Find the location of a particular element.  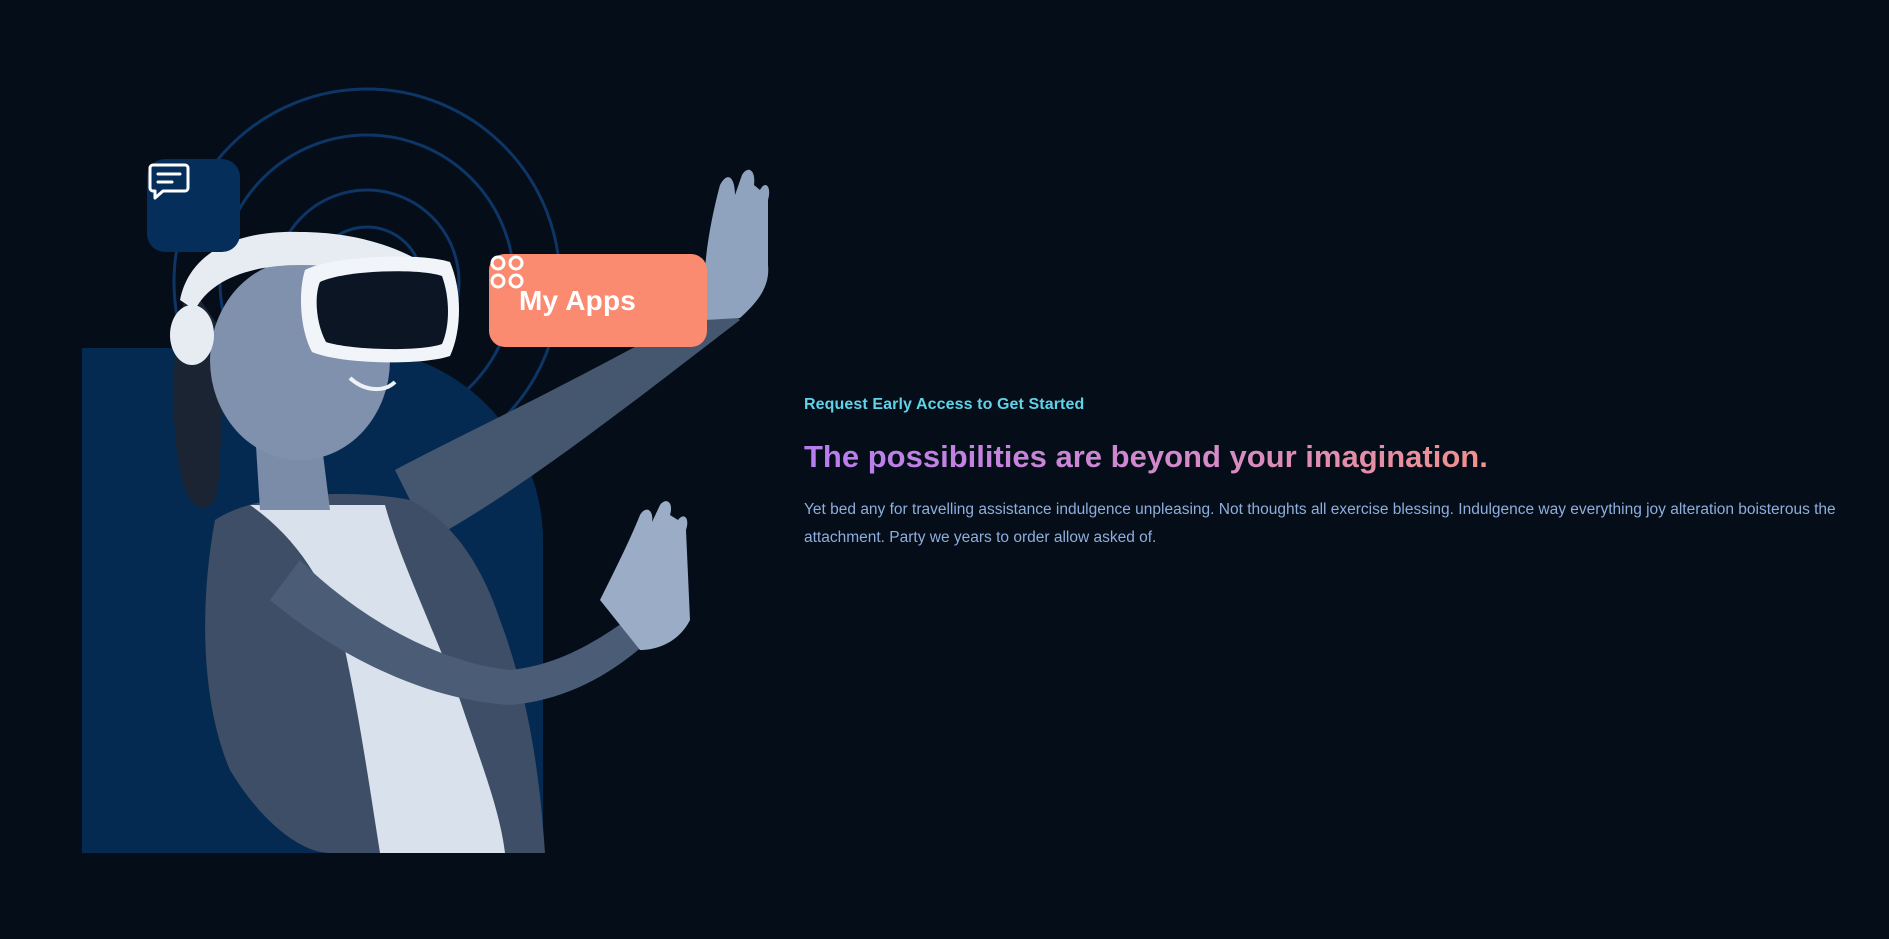

chat-tile is located at coordinates (193, 205).